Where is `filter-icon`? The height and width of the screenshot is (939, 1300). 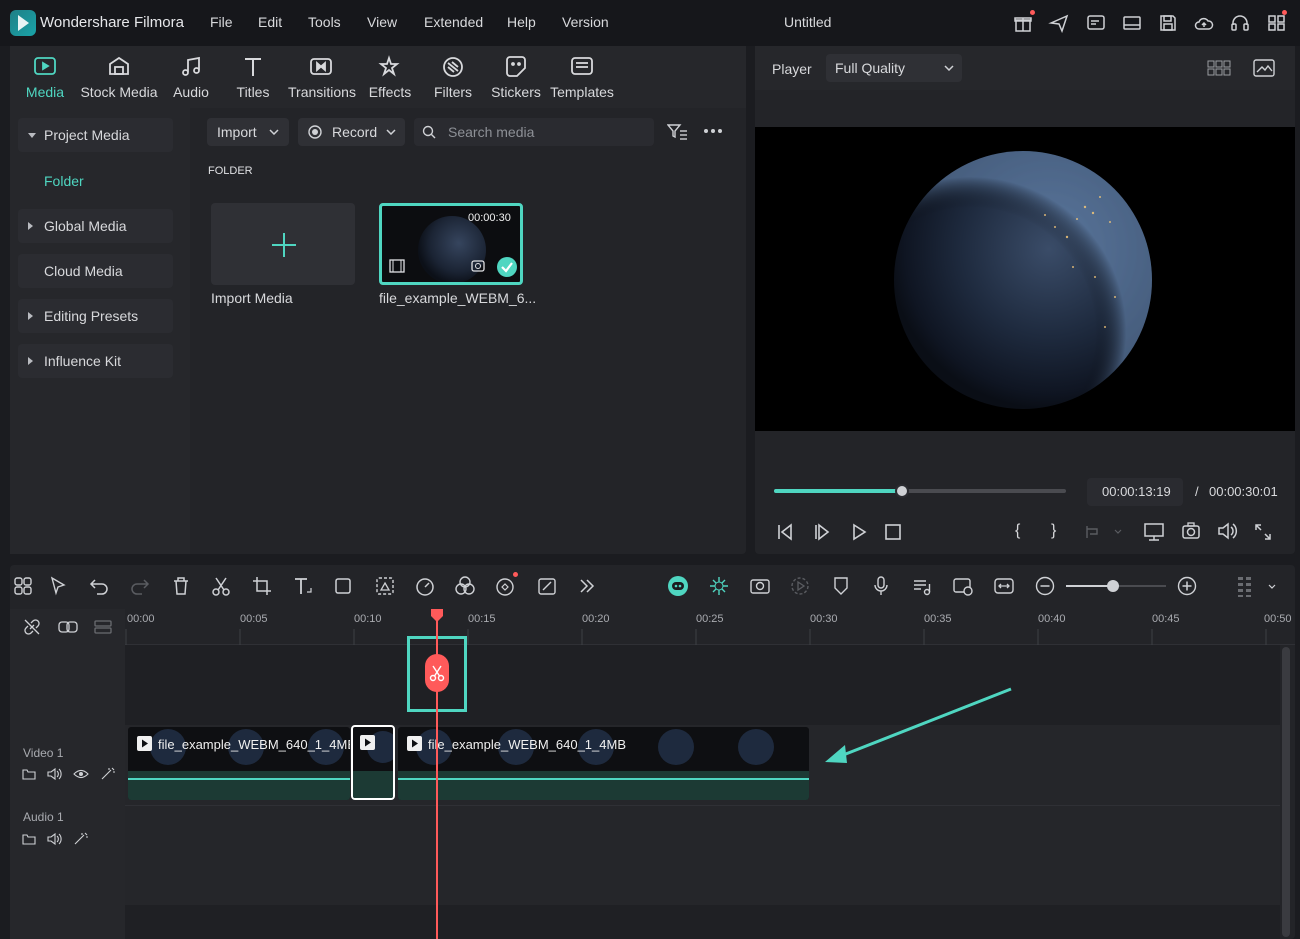 filter-icon is located at coordinates (678, 132).